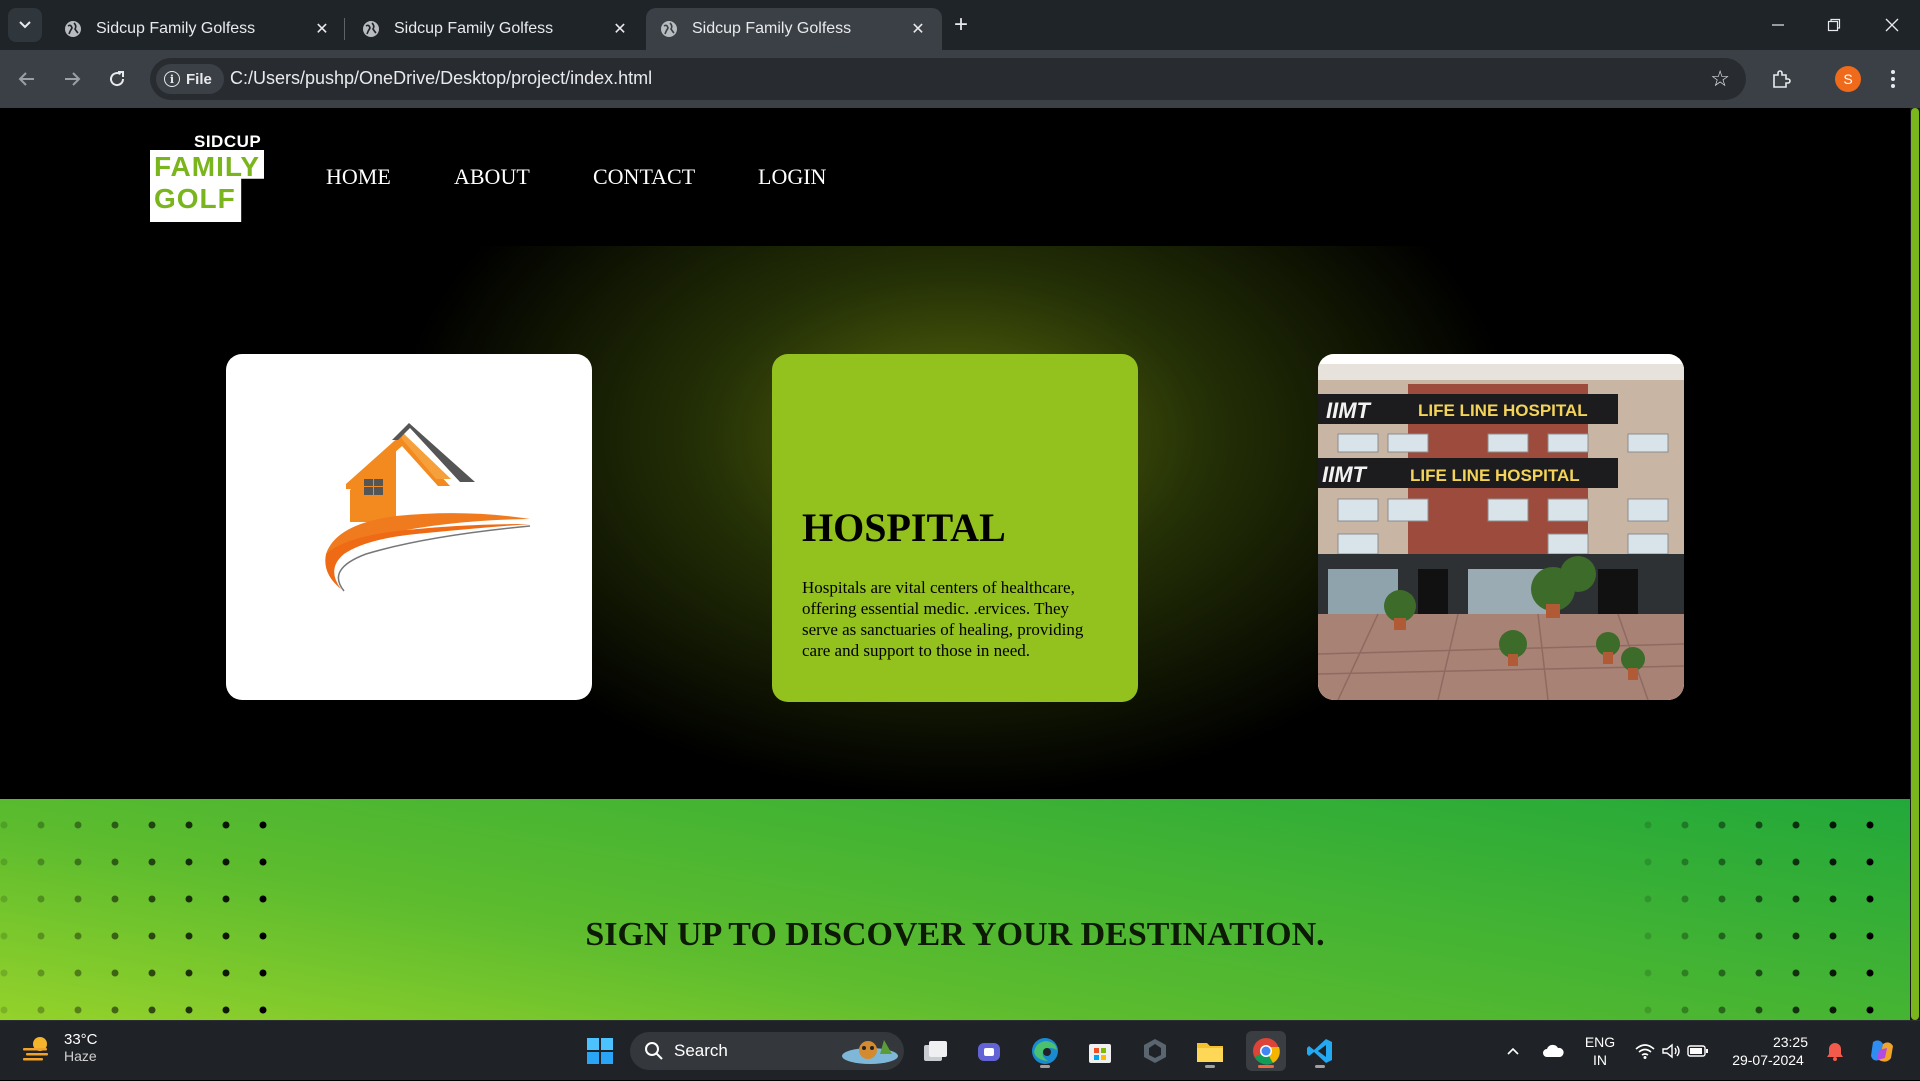 The width and height of the screenshot is (1920, 1081). What do you see at coordinates (792, 177) in the screenshot?
I see `nav-login: LOGIN` at bounding box center [792, 177].